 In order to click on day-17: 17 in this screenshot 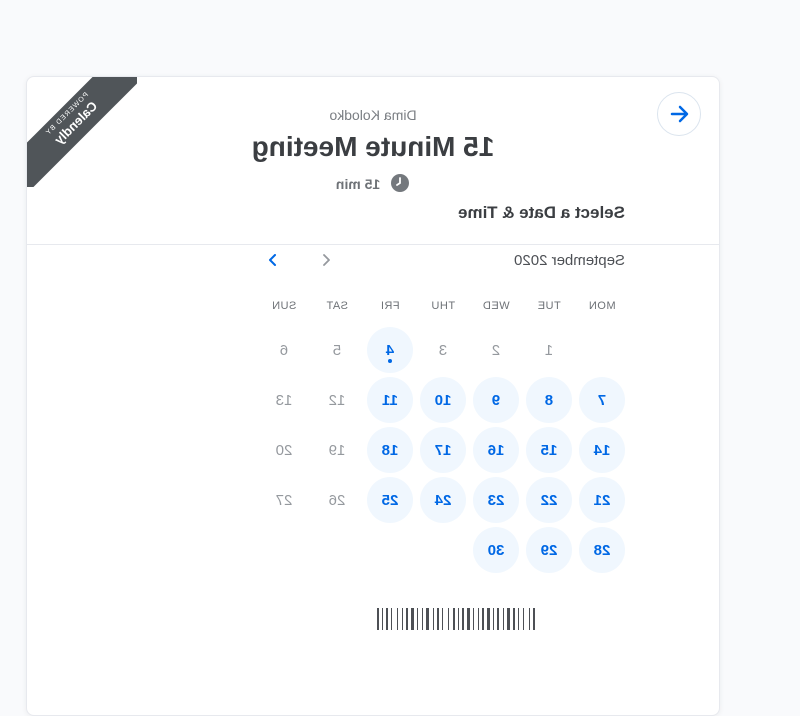, I will do `click(443, 450)`.